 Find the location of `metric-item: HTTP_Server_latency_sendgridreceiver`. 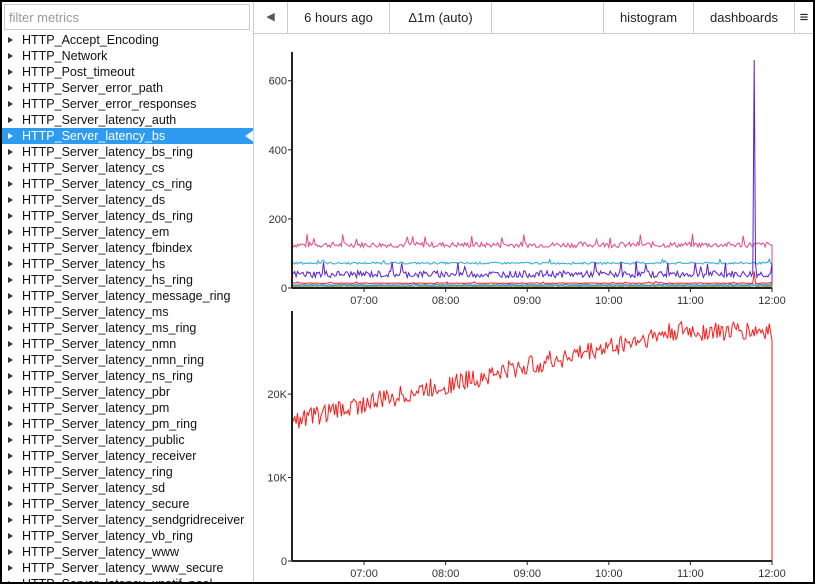

metric-item: HTTP_Server_latency_sendgridreceiver is located at coordinates (127, 520).